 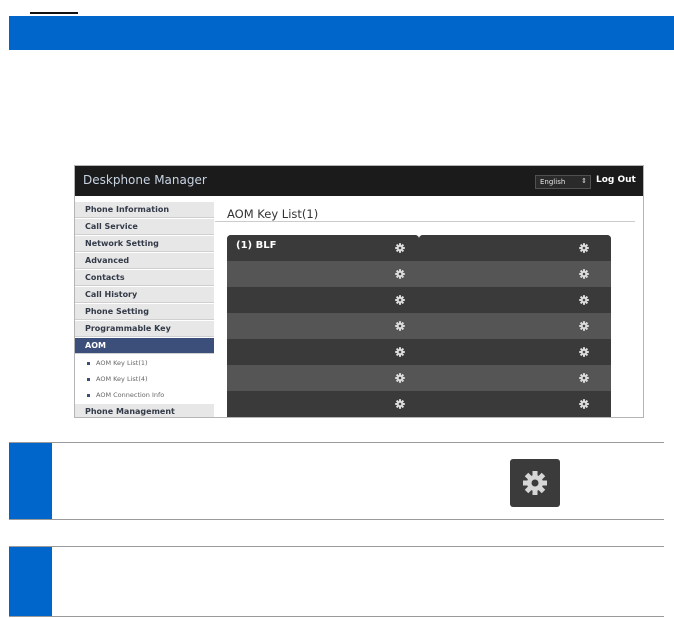 I want to click on sidebar-item-network-setting: Network Setting, so click(x=144, y=244).